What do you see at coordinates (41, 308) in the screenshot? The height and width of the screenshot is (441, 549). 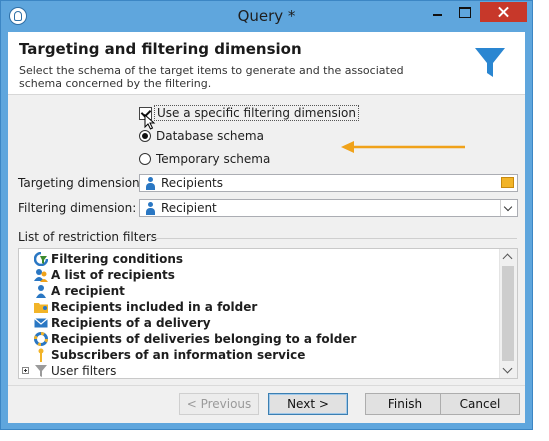 I see `folder-icon` at bounding box center [41, 308].